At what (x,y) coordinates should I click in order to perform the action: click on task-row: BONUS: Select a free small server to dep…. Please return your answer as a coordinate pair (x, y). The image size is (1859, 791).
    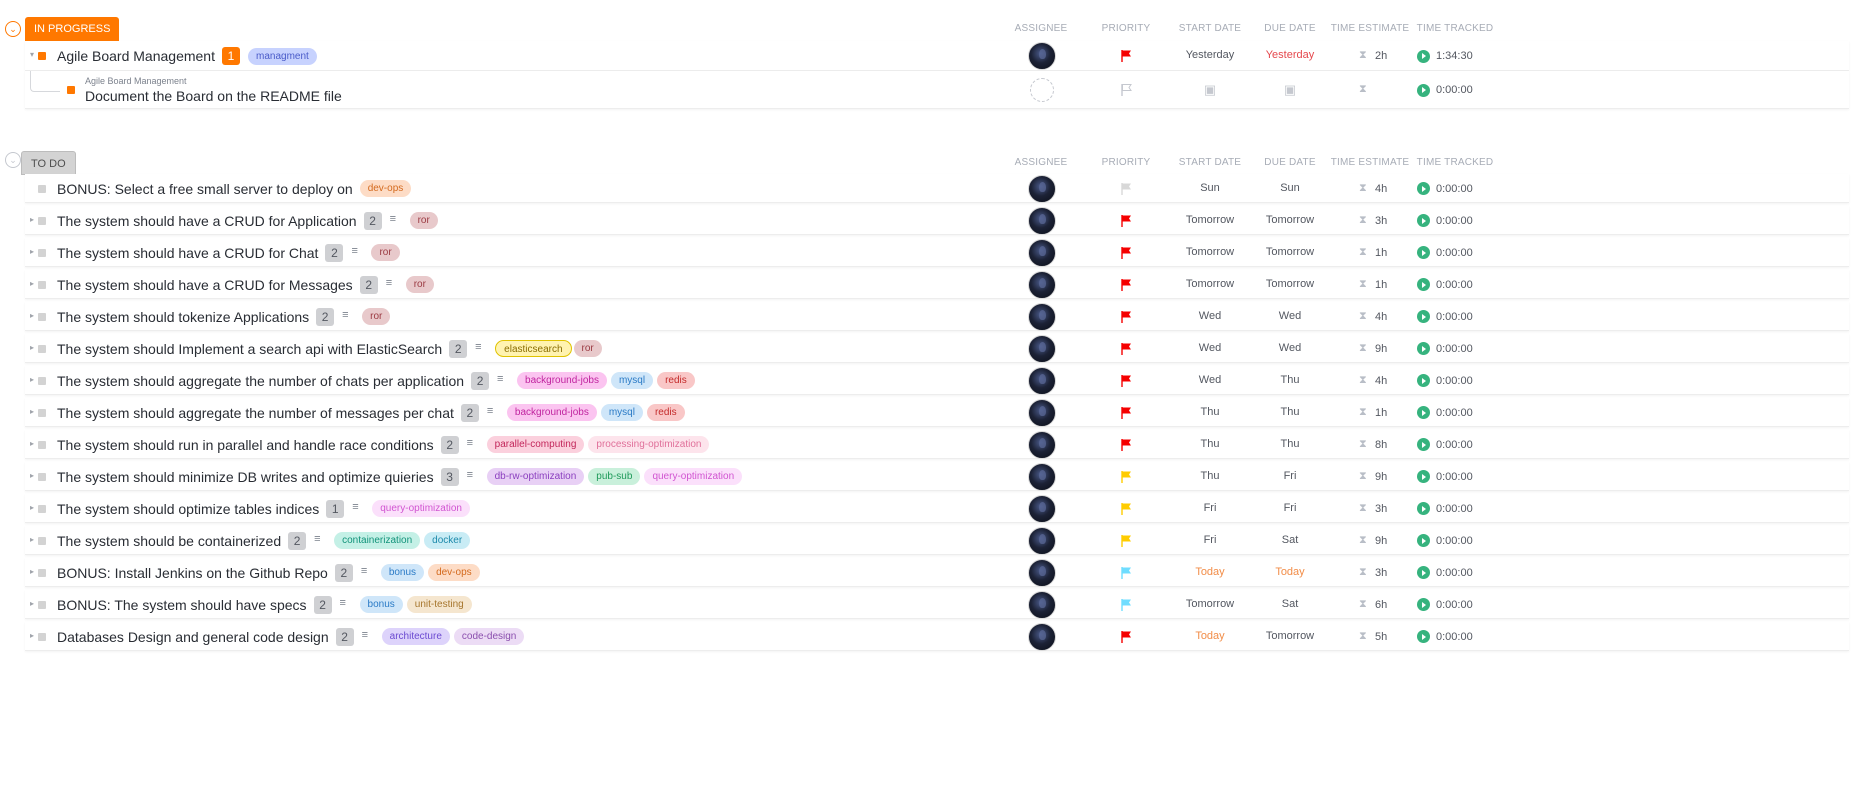
    Looking at the image, I should click on (937, 188).